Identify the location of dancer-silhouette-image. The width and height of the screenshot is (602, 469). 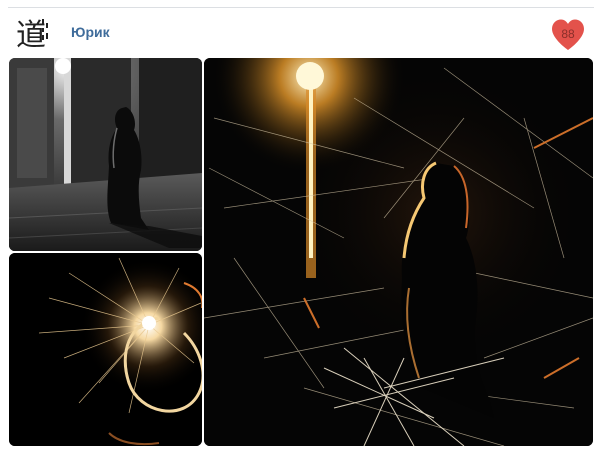
(105, 154).